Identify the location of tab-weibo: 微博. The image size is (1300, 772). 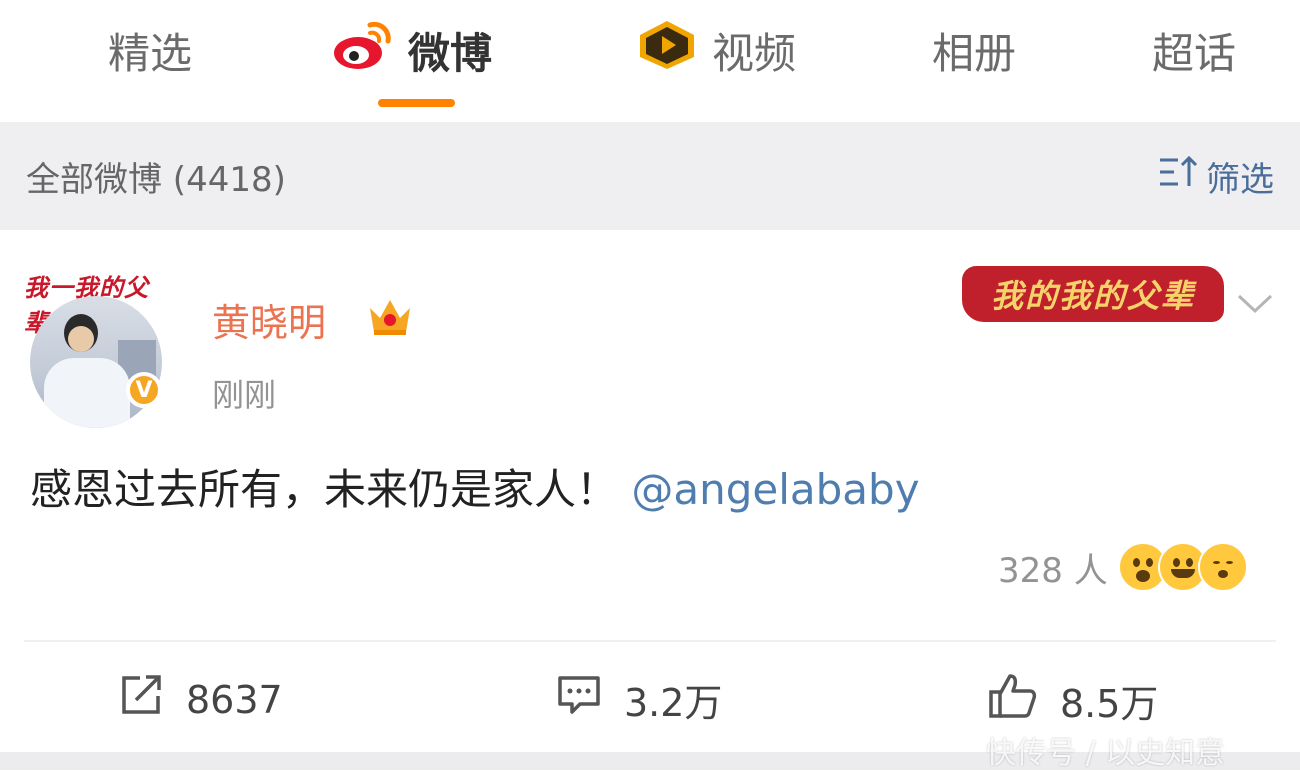
(412, 50).